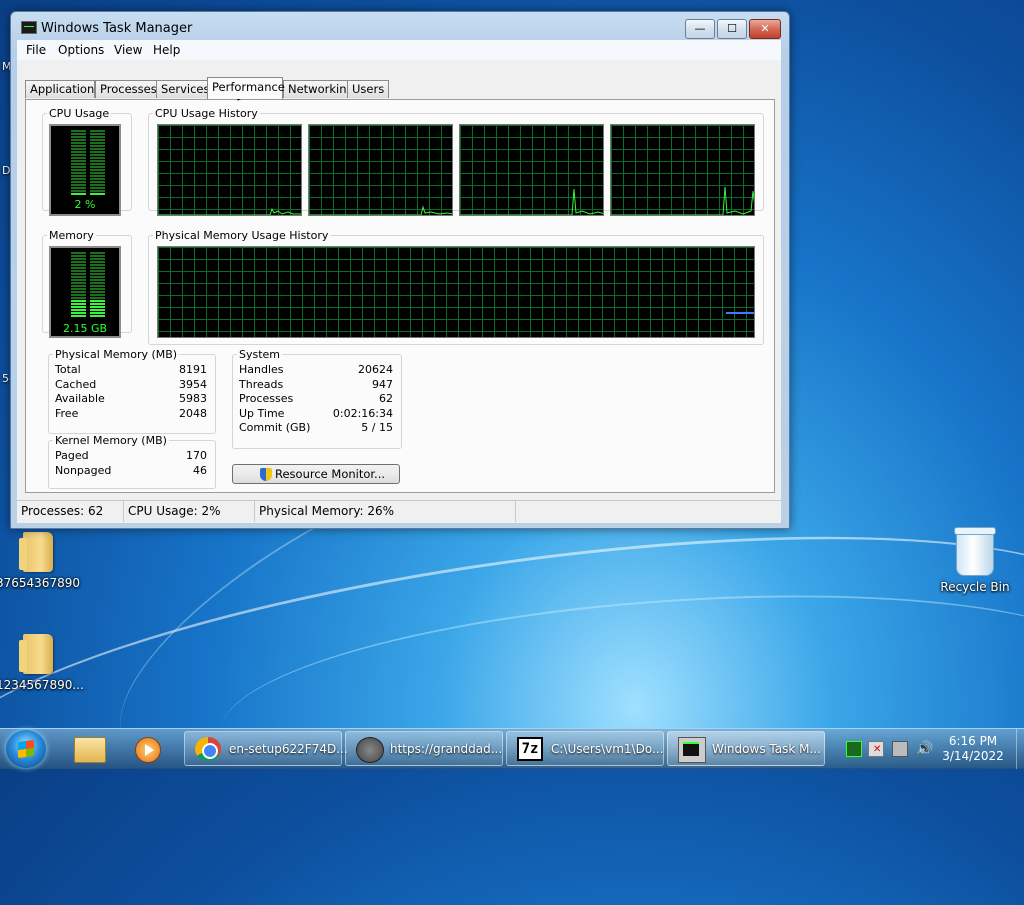 This screenshot has width=1024, height=905. Describe the element at coordinates (876, 749) in the screenshot. I see `action-center-icon` at that location.